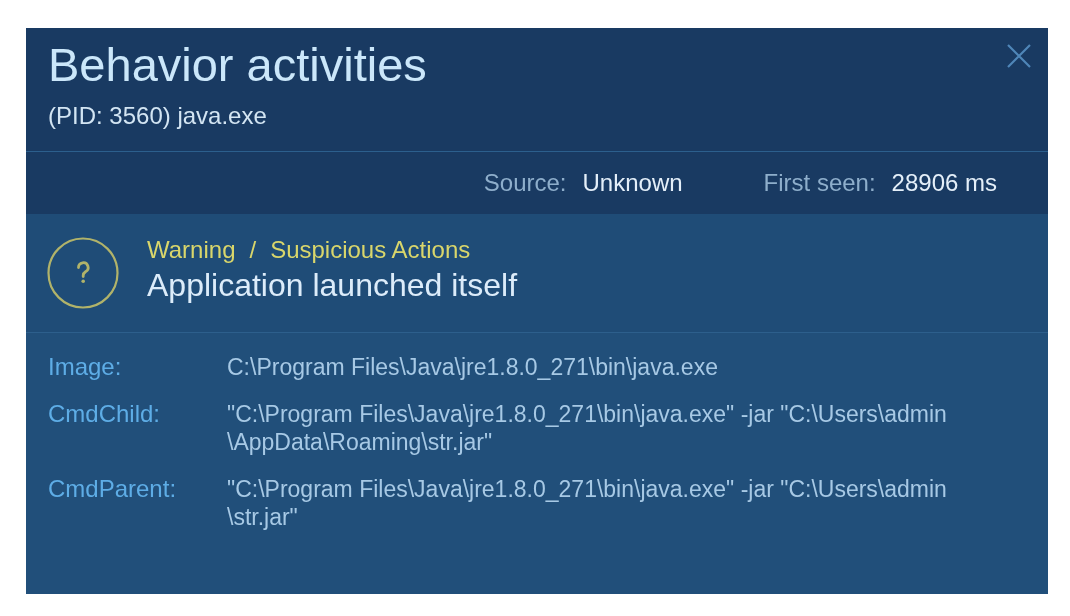 The width and height of the screenshot is (1070, 616). I want to click on close-button, so click(1019, 56).